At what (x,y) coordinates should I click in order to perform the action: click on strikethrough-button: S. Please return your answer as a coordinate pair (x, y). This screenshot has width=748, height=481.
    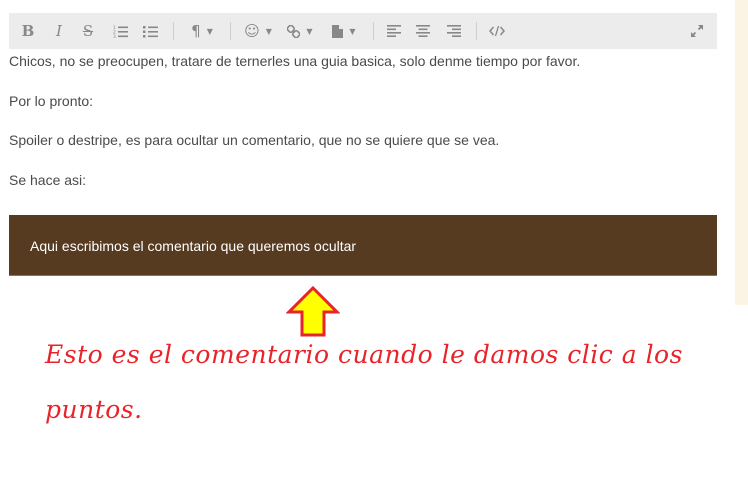
    Looking at the image, I should click on (88, 31).